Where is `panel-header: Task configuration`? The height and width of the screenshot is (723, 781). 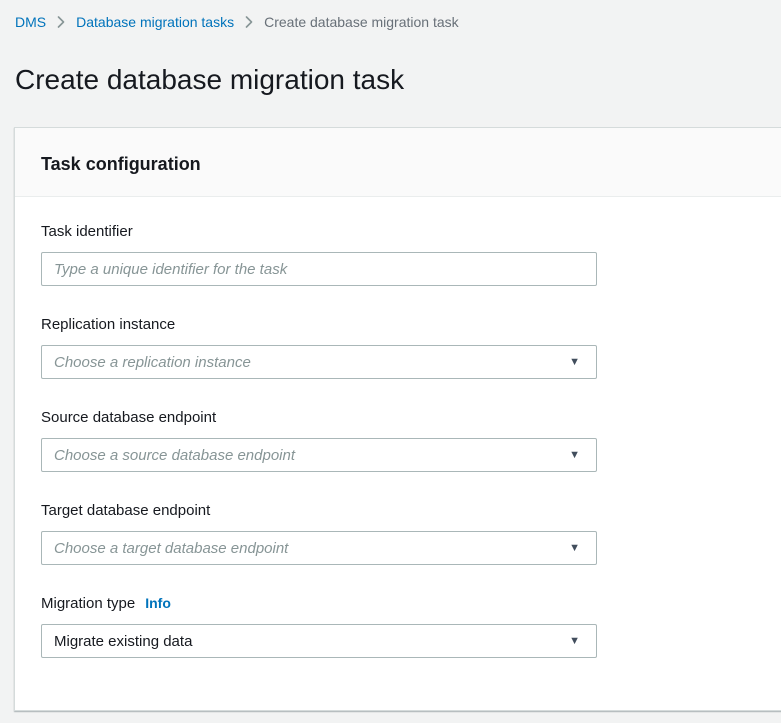
panel-header: Task configuration is located at coordinates (398, 162).